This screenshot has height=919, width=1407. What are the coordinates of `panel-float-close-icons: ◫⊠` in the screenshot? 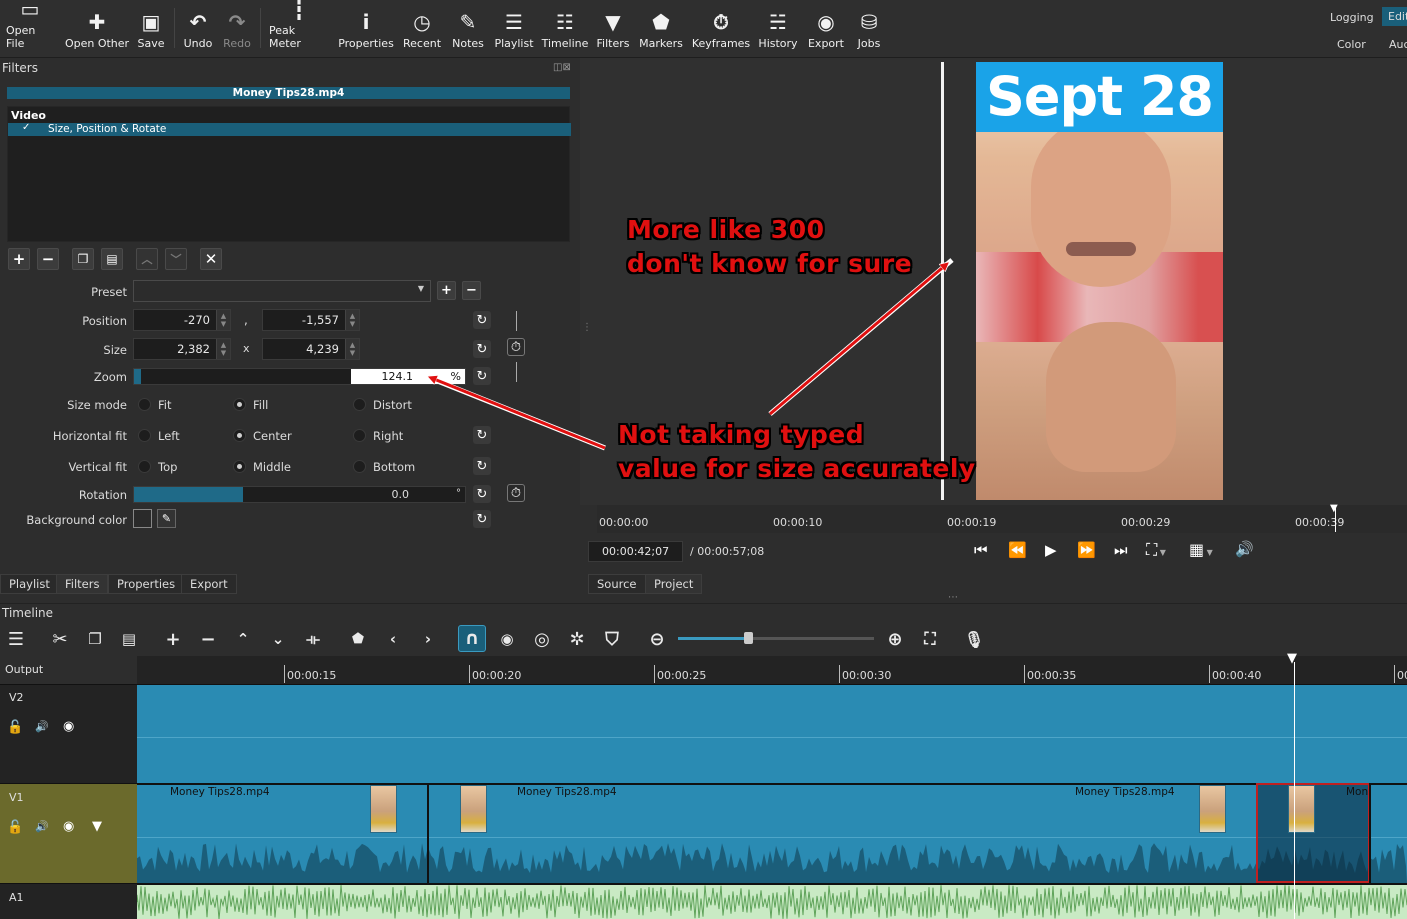 It's located at (562, 67).